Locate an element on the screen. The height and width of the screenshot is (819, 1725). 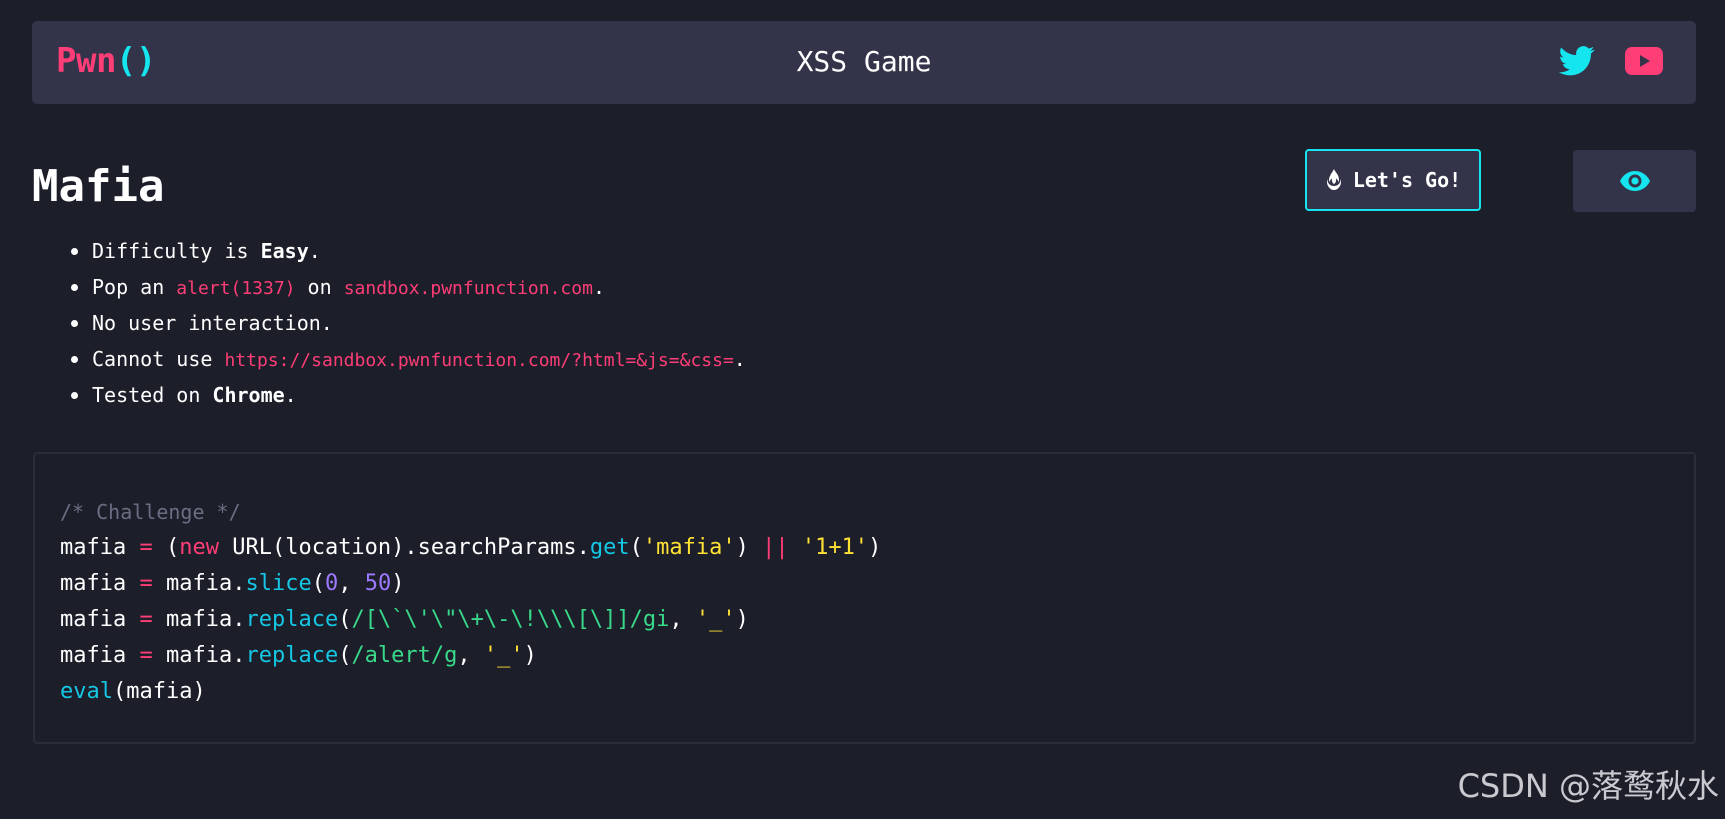
rule-no-interaction: No user interaction. is located at coordinates (408, 326).